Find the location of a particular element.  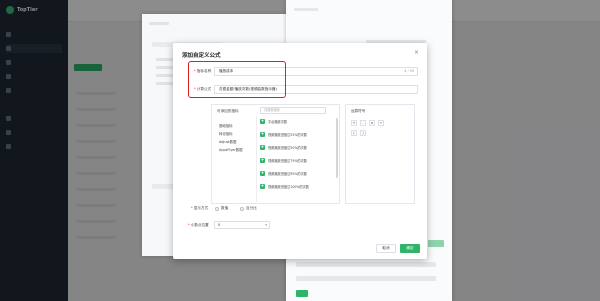

operator-plus-button: + is located at coordinates (354, 123).